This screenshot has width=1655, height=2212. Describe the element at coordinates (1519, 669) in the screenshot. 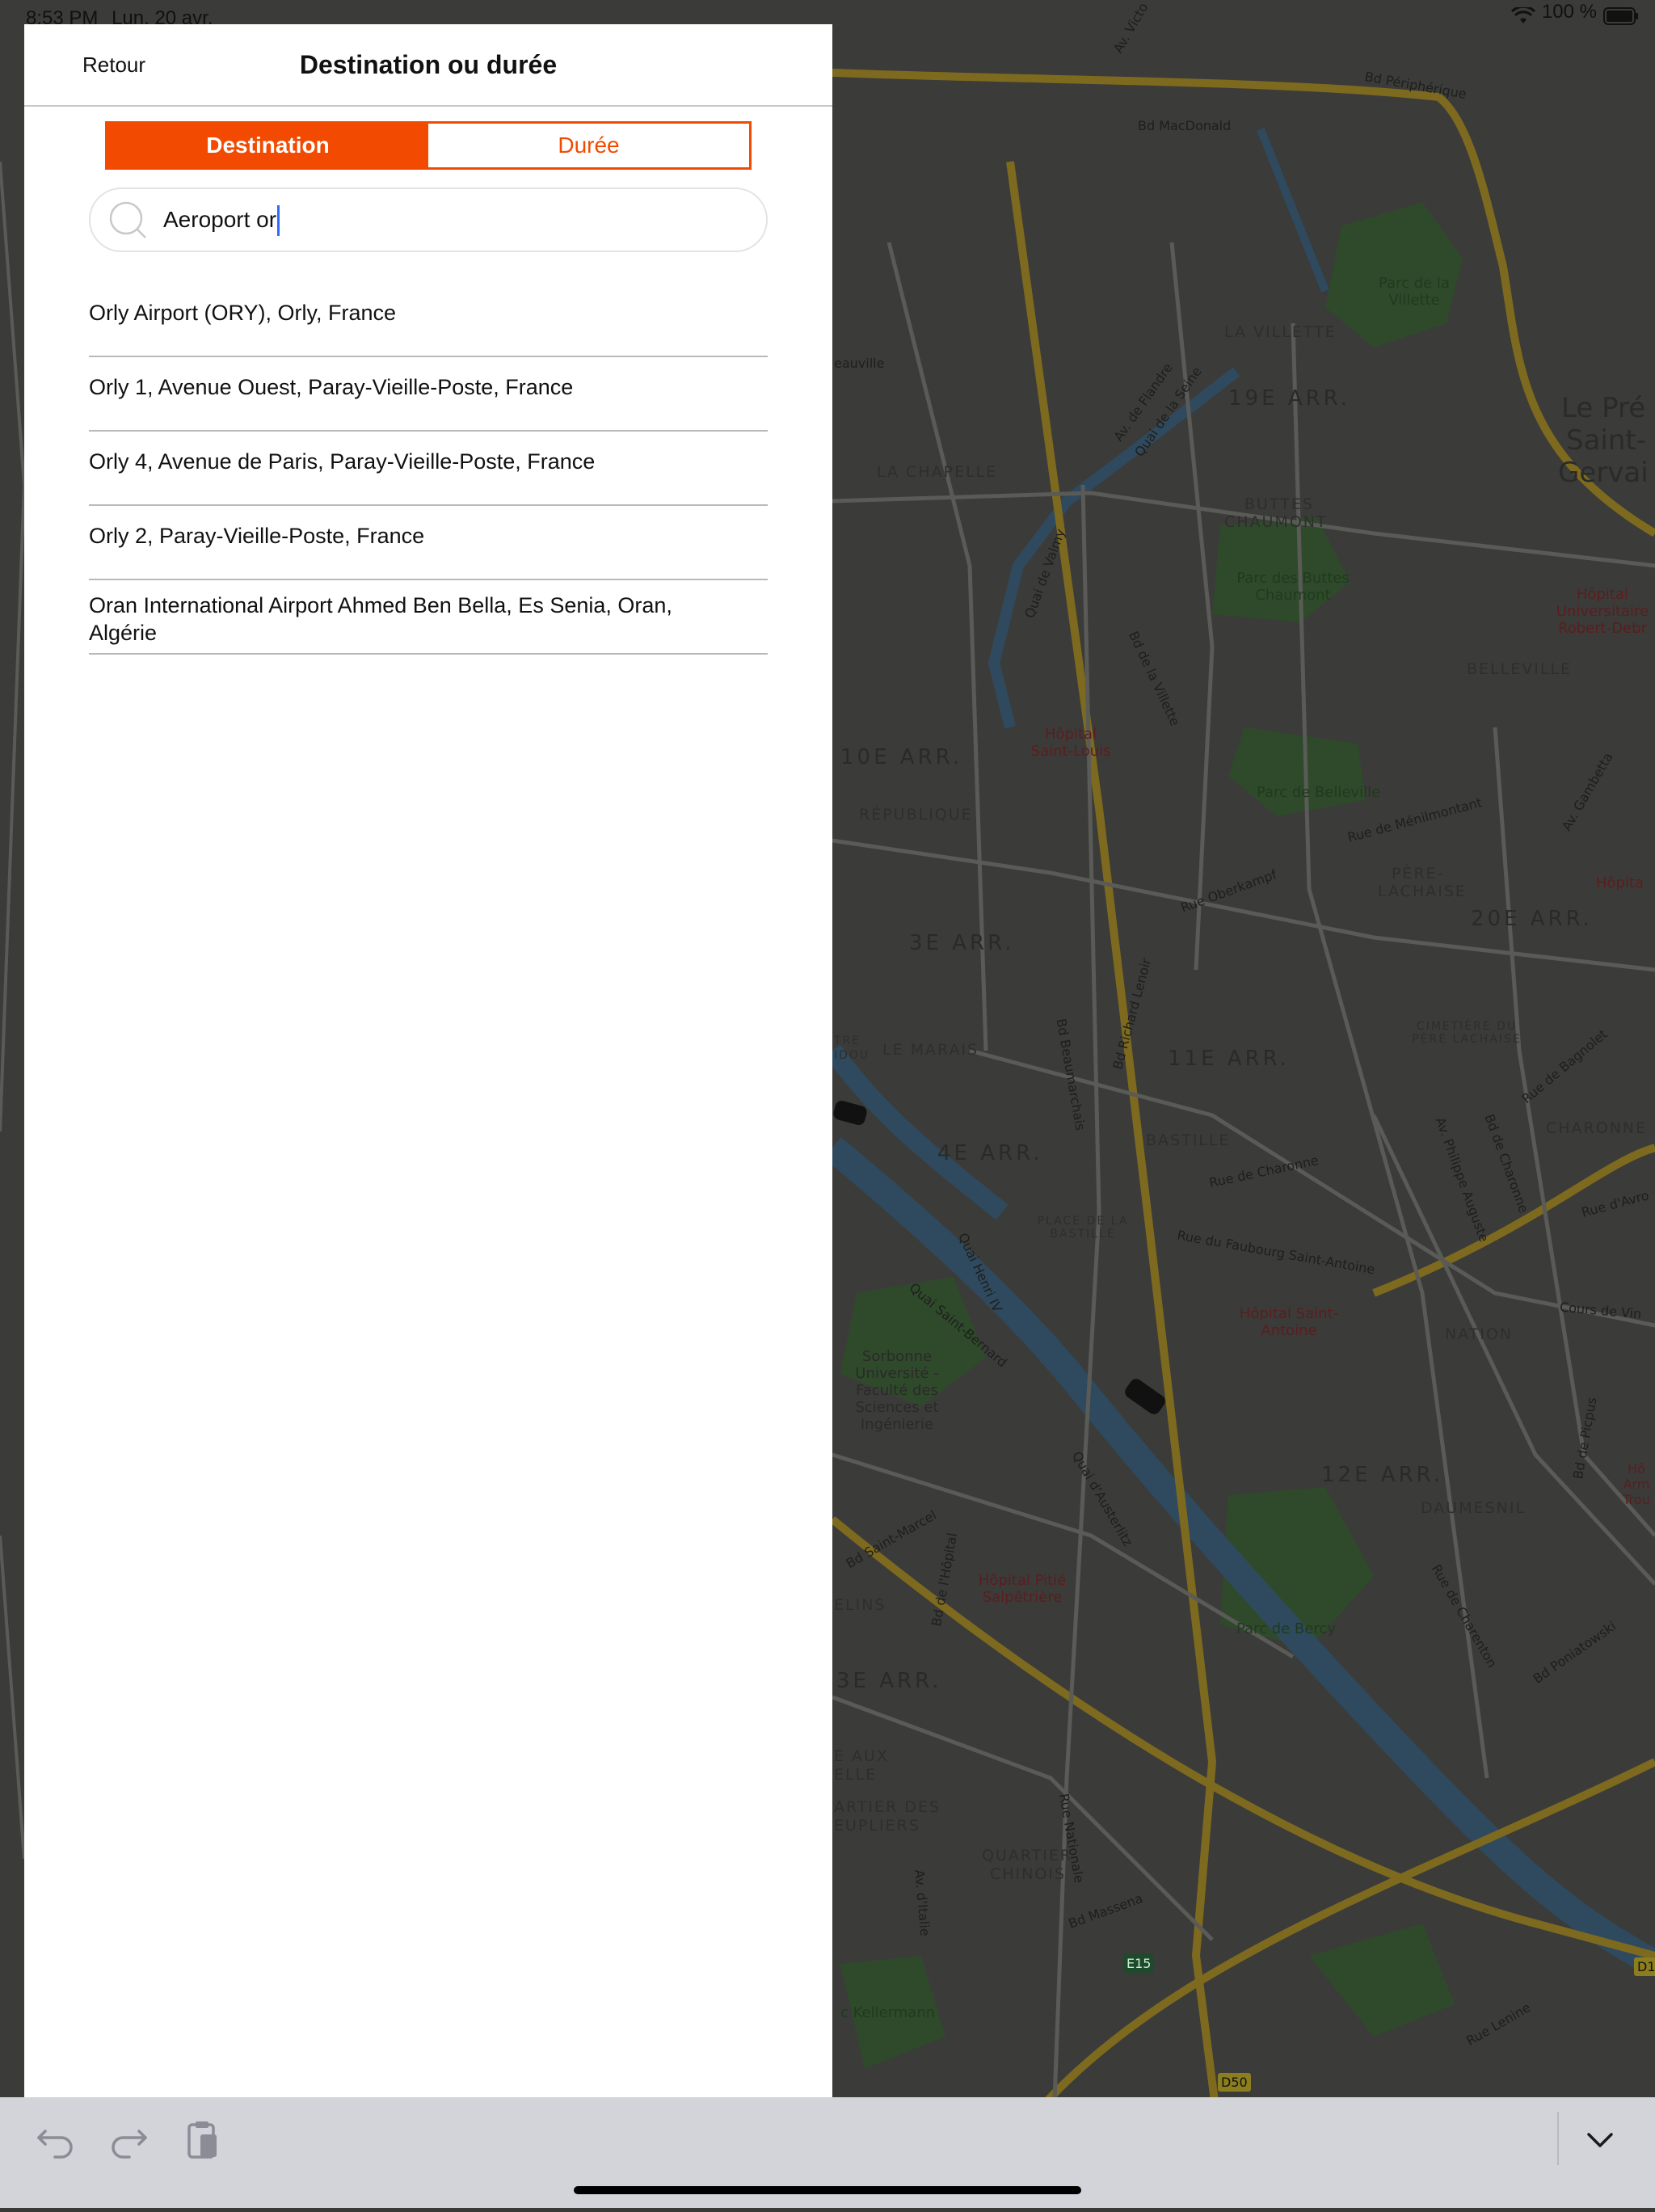

I see `map-area-label: BELLEVILLE` at that location.